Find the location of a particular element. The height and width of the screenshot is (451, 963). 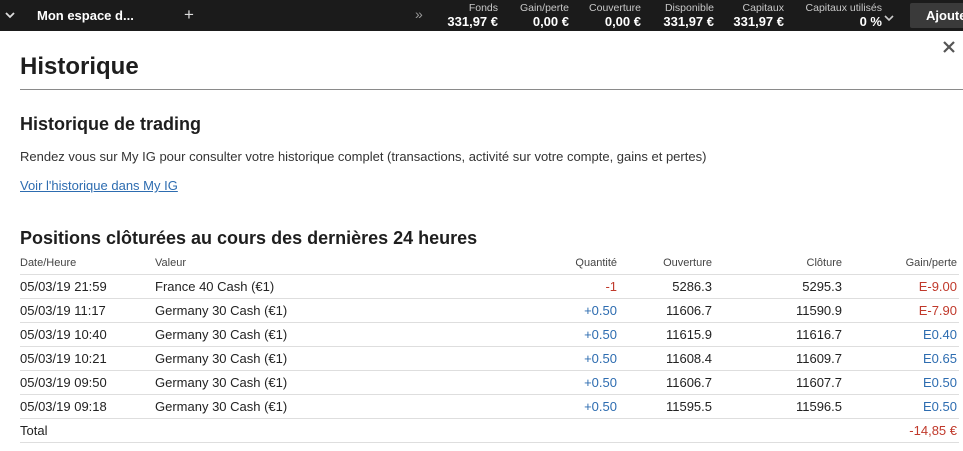

cell-value: France 40 Cash (€1) is located at coordinates (215, 286).